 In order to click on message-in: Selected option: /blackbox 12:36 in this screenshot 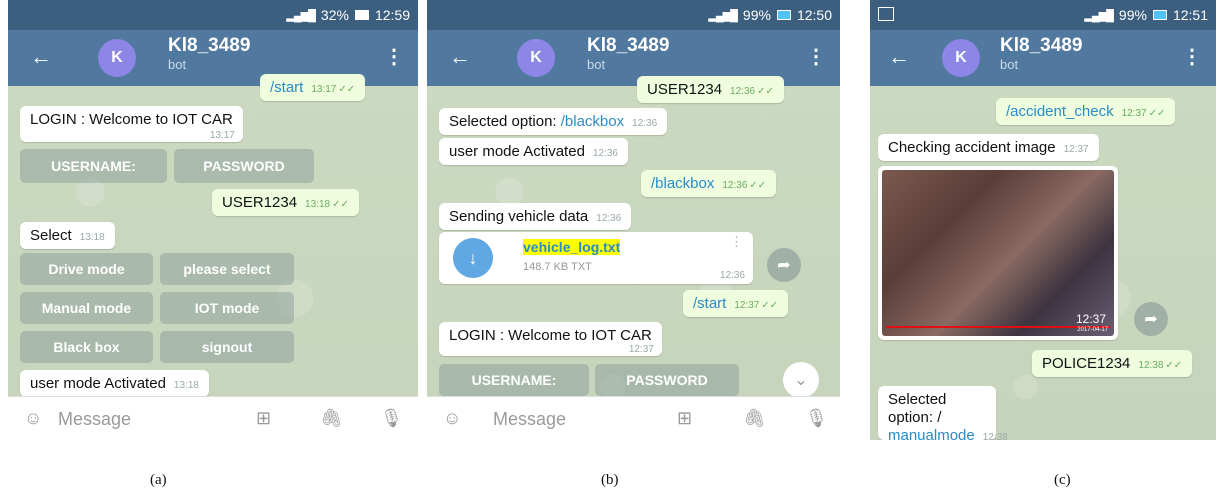, I will do `click(553, 121)`.